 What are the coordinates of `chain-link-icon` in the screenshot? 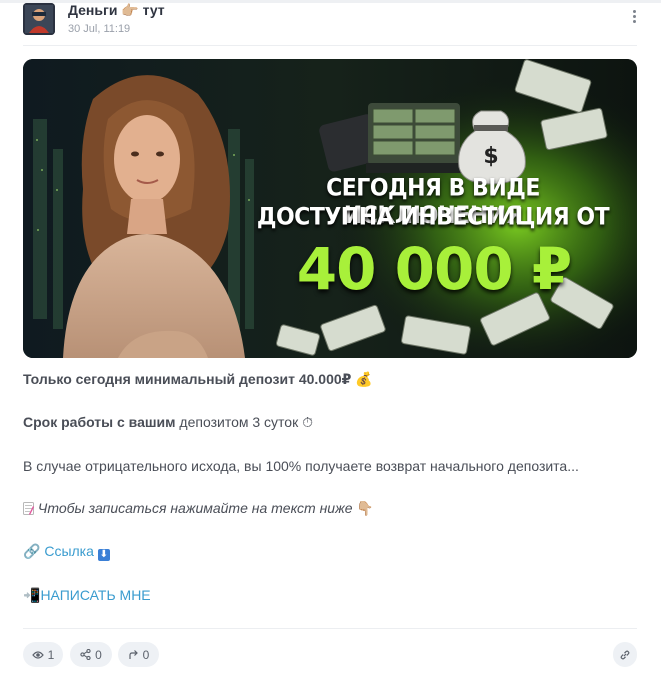 It's located at (625, 654).